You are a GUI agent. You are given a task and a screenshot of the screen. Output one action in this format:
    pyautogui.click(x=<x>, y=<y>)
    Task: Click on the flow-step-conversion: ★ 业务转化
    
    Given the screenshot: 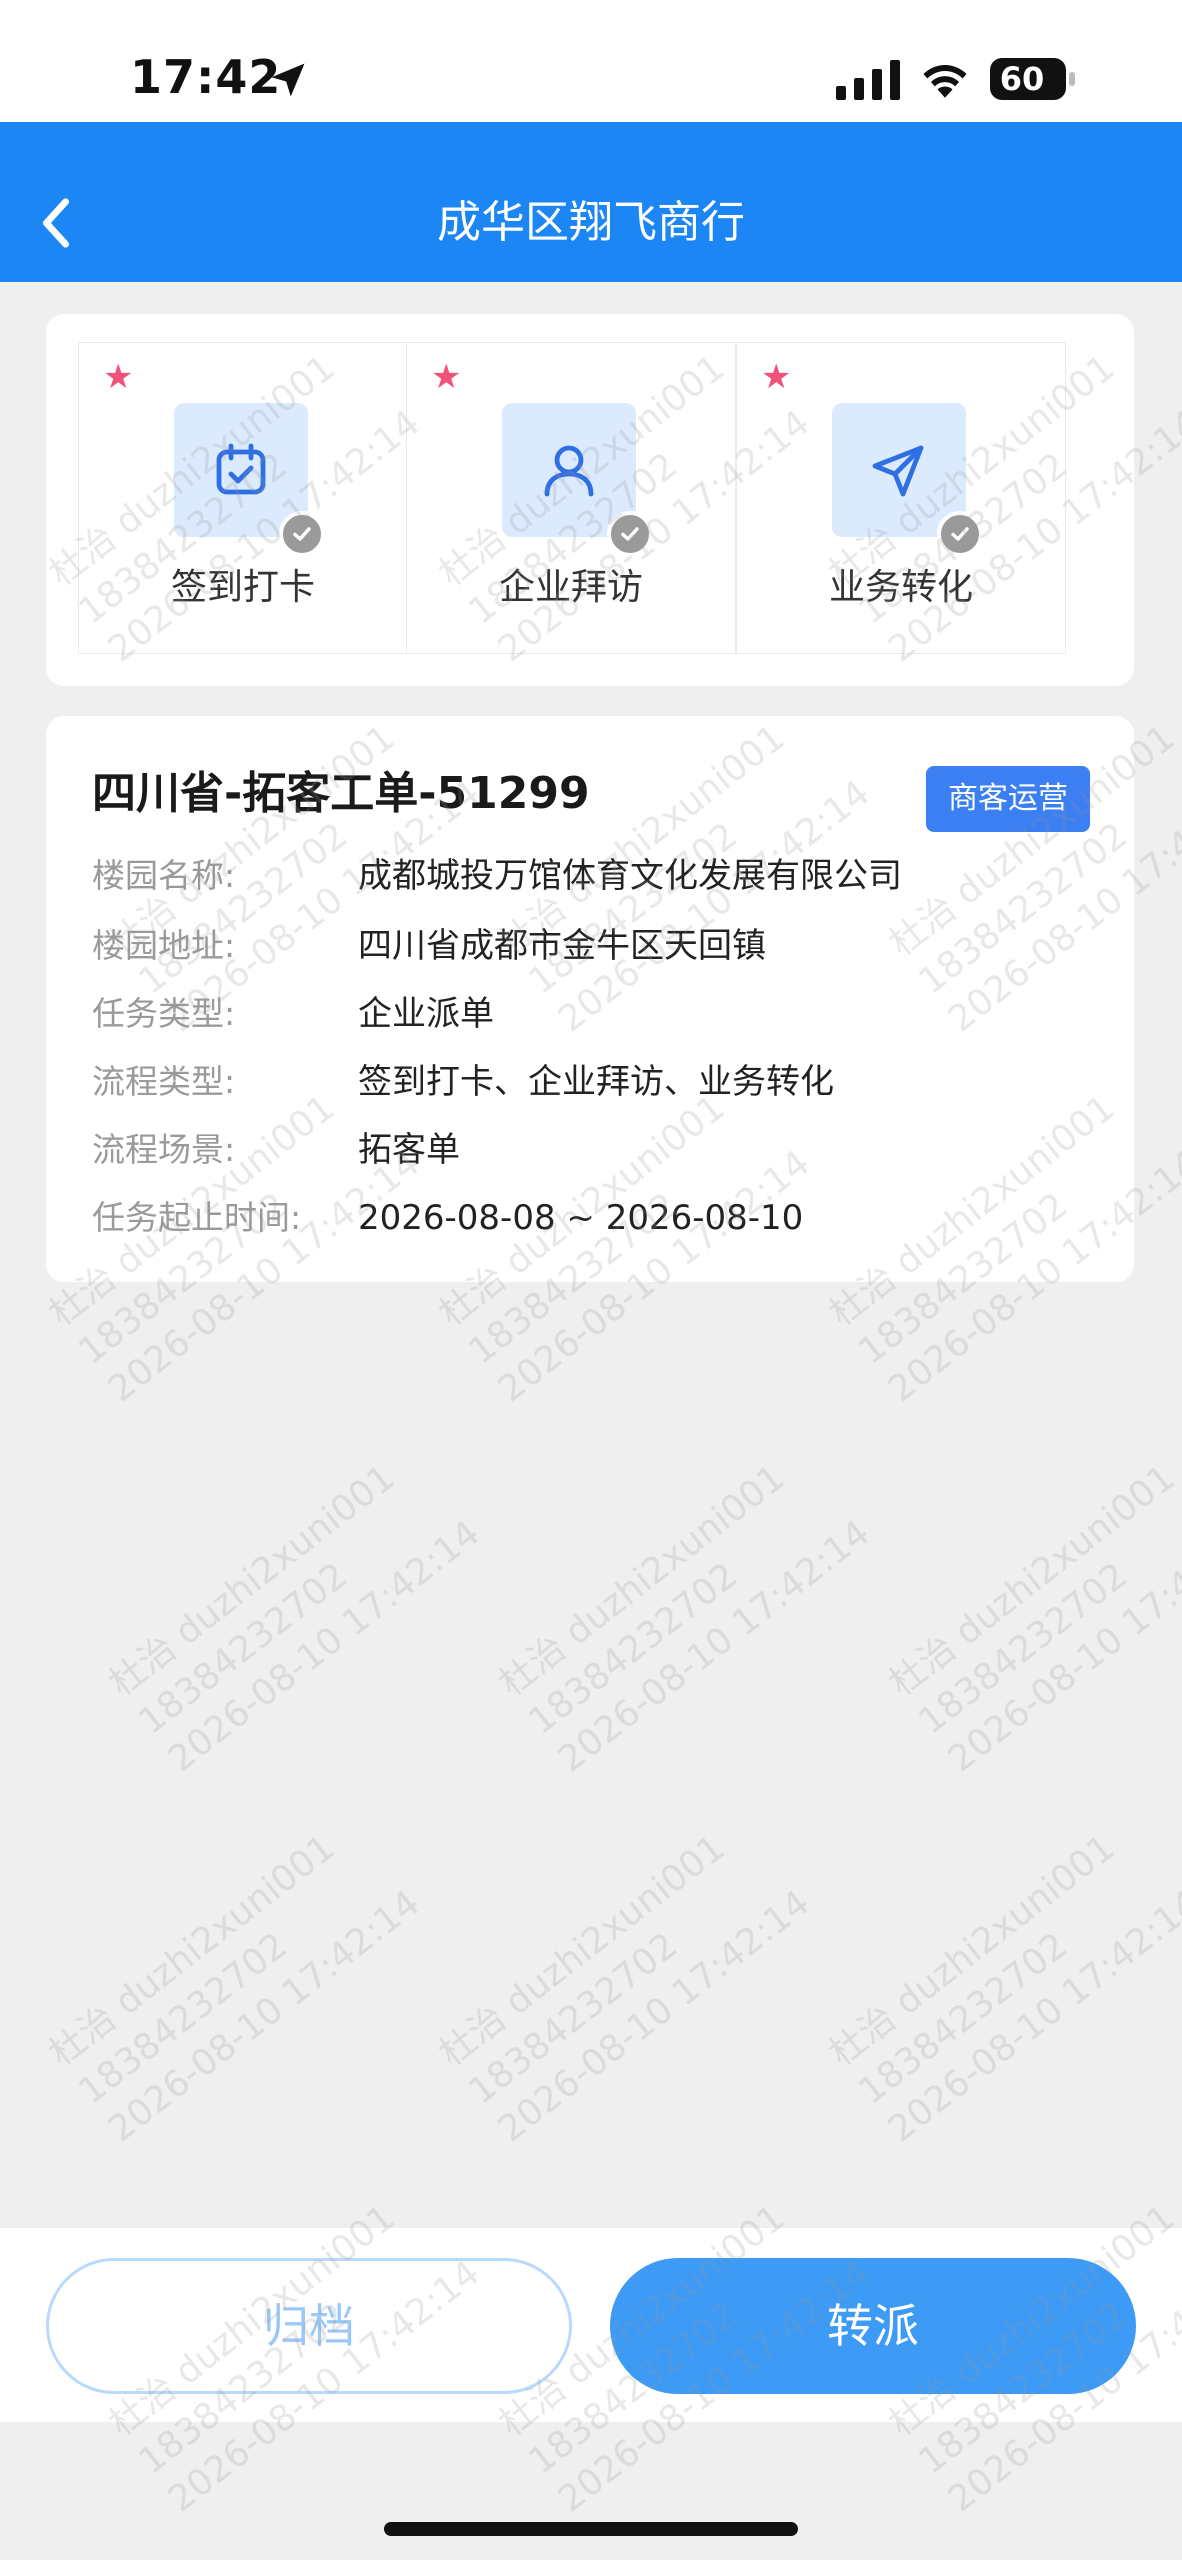 What is the action you would take?
    pyautogui.click(x=901, y=498)
    